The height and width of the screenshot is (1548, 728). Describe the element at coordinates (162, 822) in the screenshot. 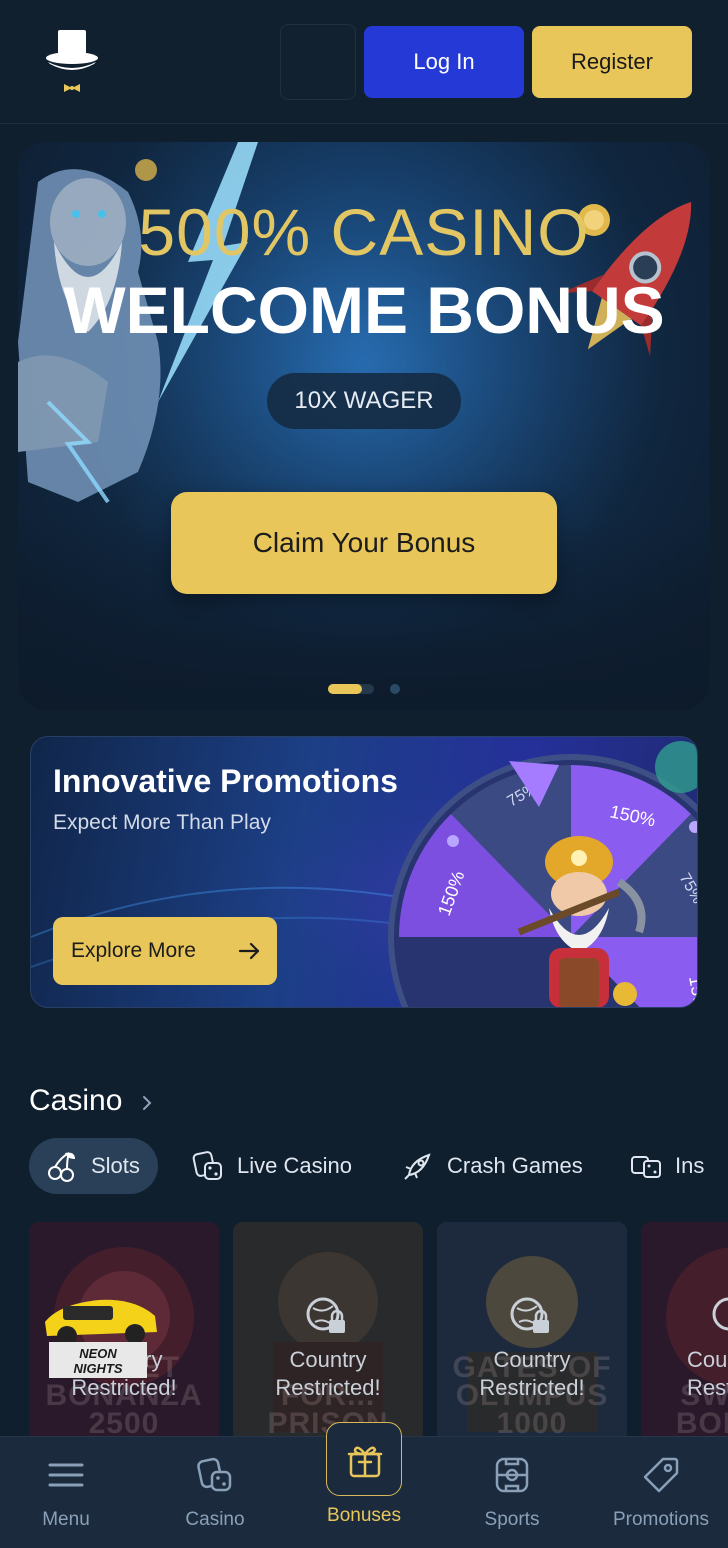

I see `promo-subtitle: Expect More Than Play` at that location.